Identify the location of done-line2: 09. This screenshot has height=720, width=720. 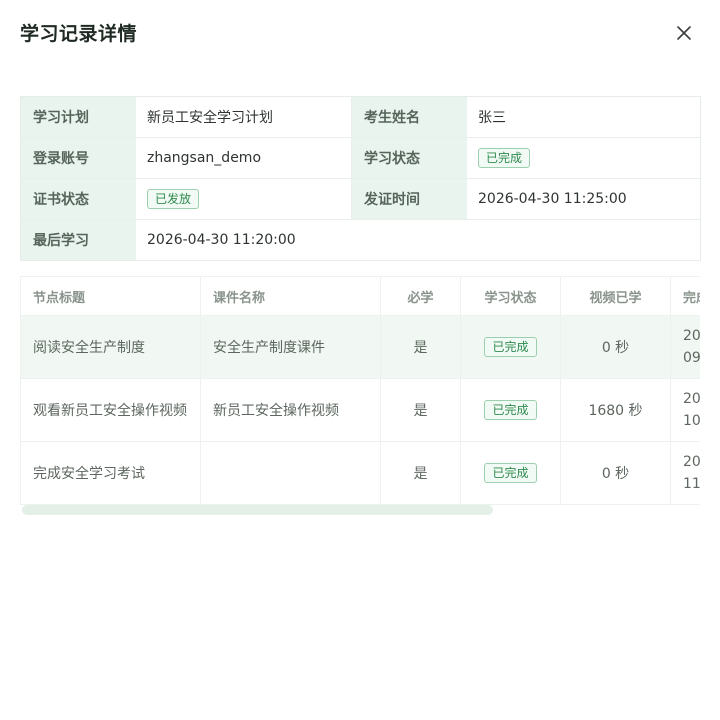
(691, 358).